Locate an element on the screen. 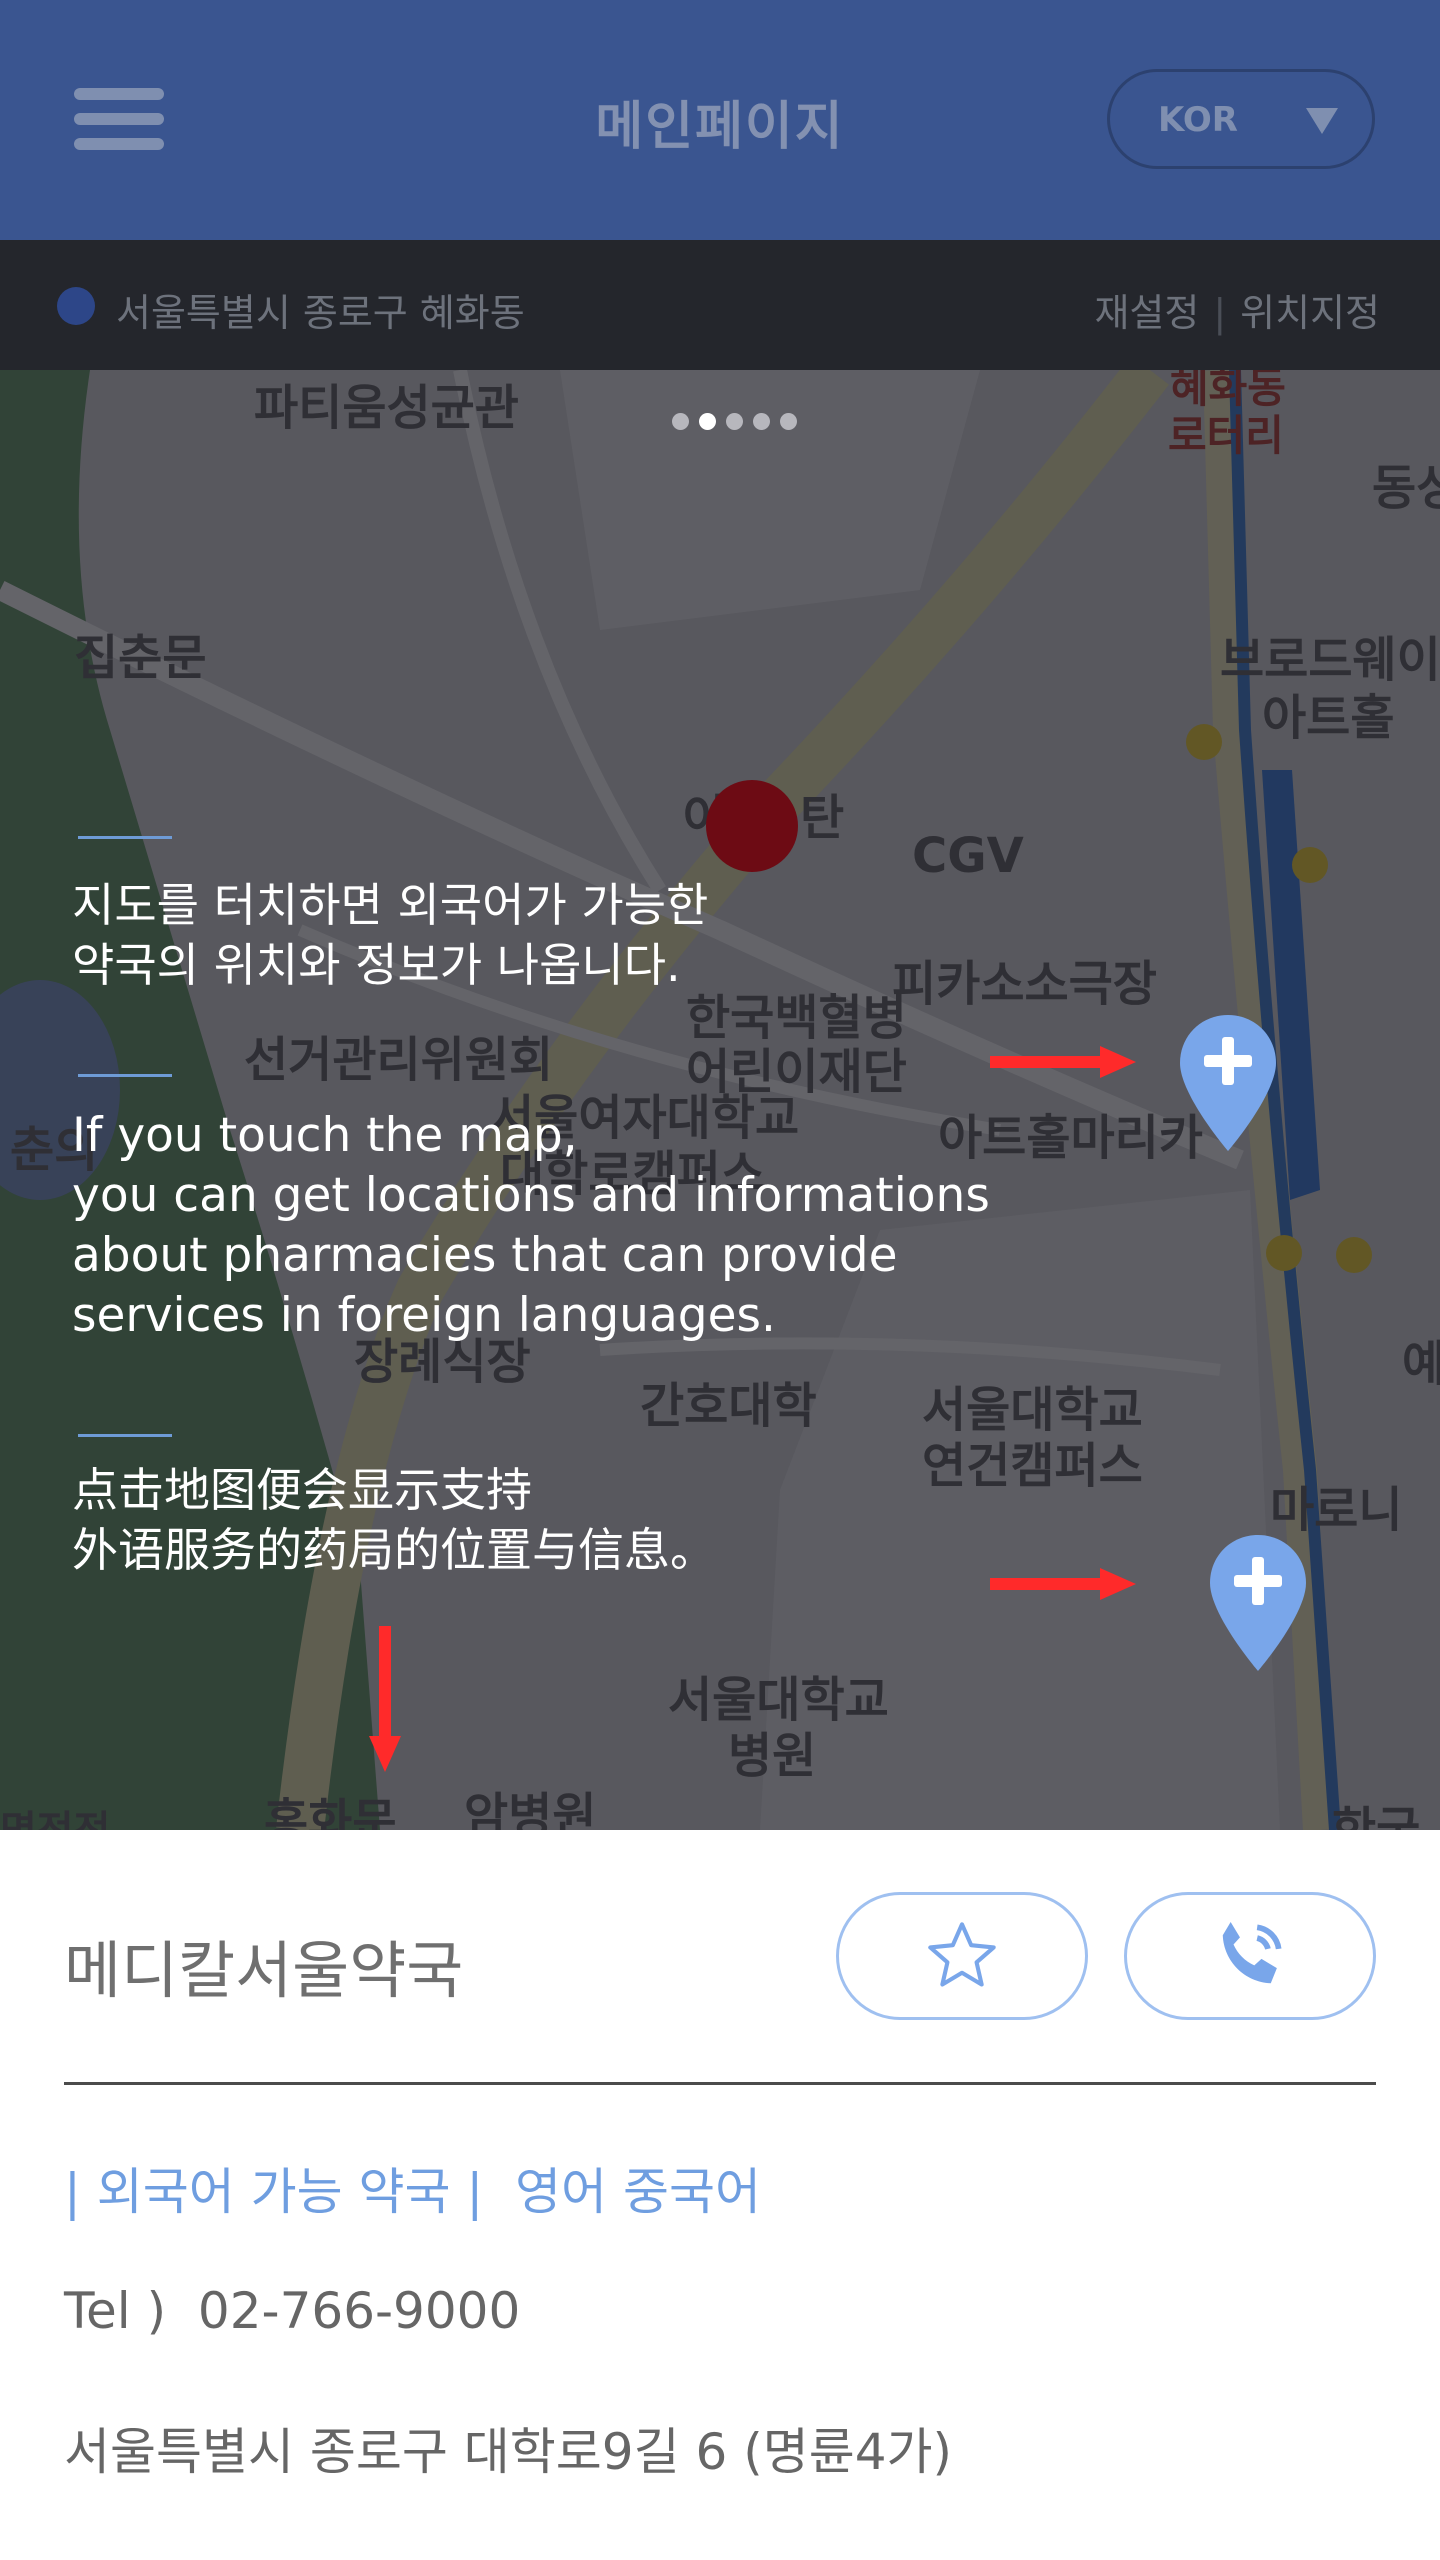 Image resolution: width=1440 pixels, height=2560 pixels. supported-languages: | 외국어 가능 약국 | 영어 중국어 is located at coordinates (412, 2188).